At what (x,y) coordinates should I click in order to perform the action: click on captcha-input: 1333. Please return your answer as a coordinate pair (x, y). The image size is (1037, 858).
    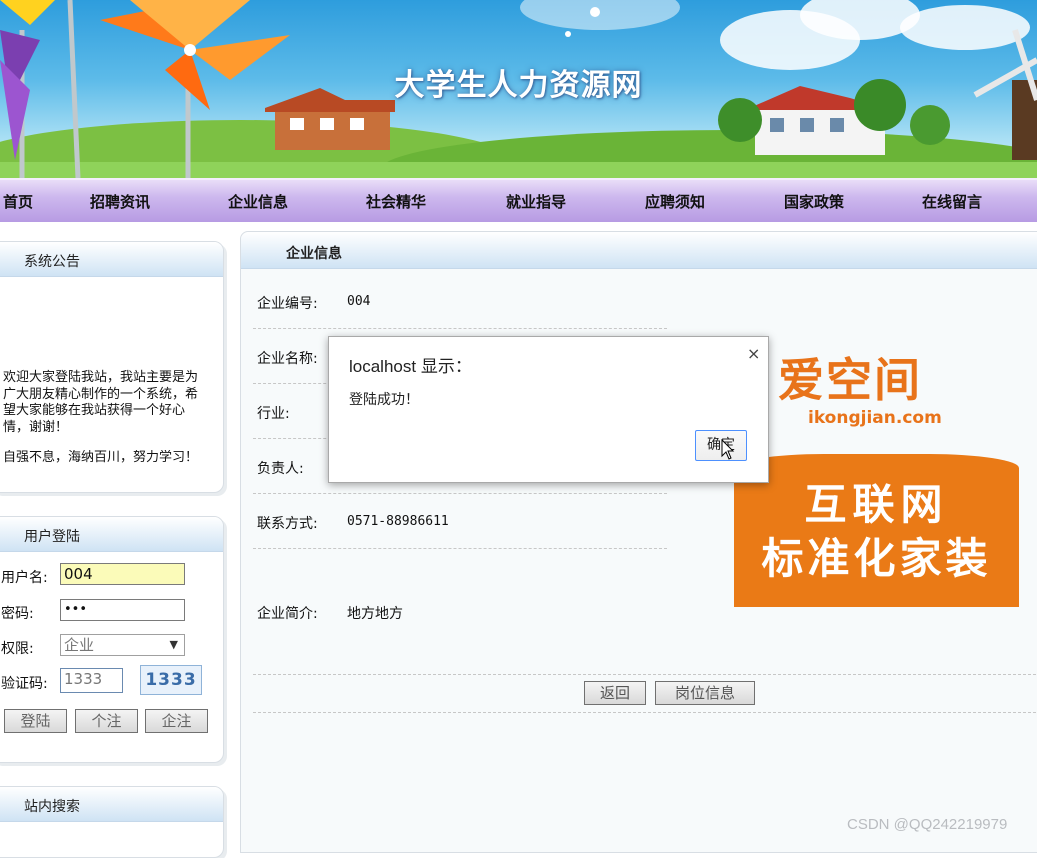
    Looking at the image, I should click on (91, 680).